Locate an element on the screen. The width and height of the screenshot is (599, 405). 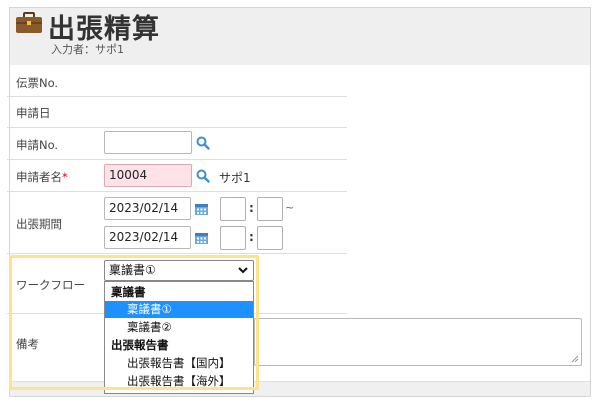
option-group: 稟議書 is located at coordinates (128, 292).